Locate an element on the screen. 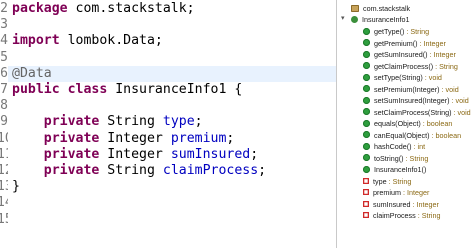 Image resolution: width=474 pixels, height=248 pixels. member-name: premium is located at coordinates (387, 192).